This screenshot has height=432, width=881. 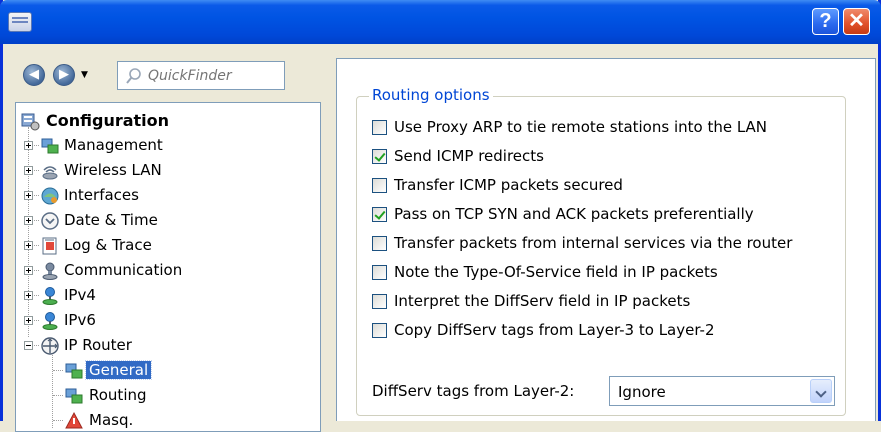 What do you see at coordinates (101, 195) in the screenshot?
I see `tree-item-label: Interfaces` at bounding box center [101, 195].